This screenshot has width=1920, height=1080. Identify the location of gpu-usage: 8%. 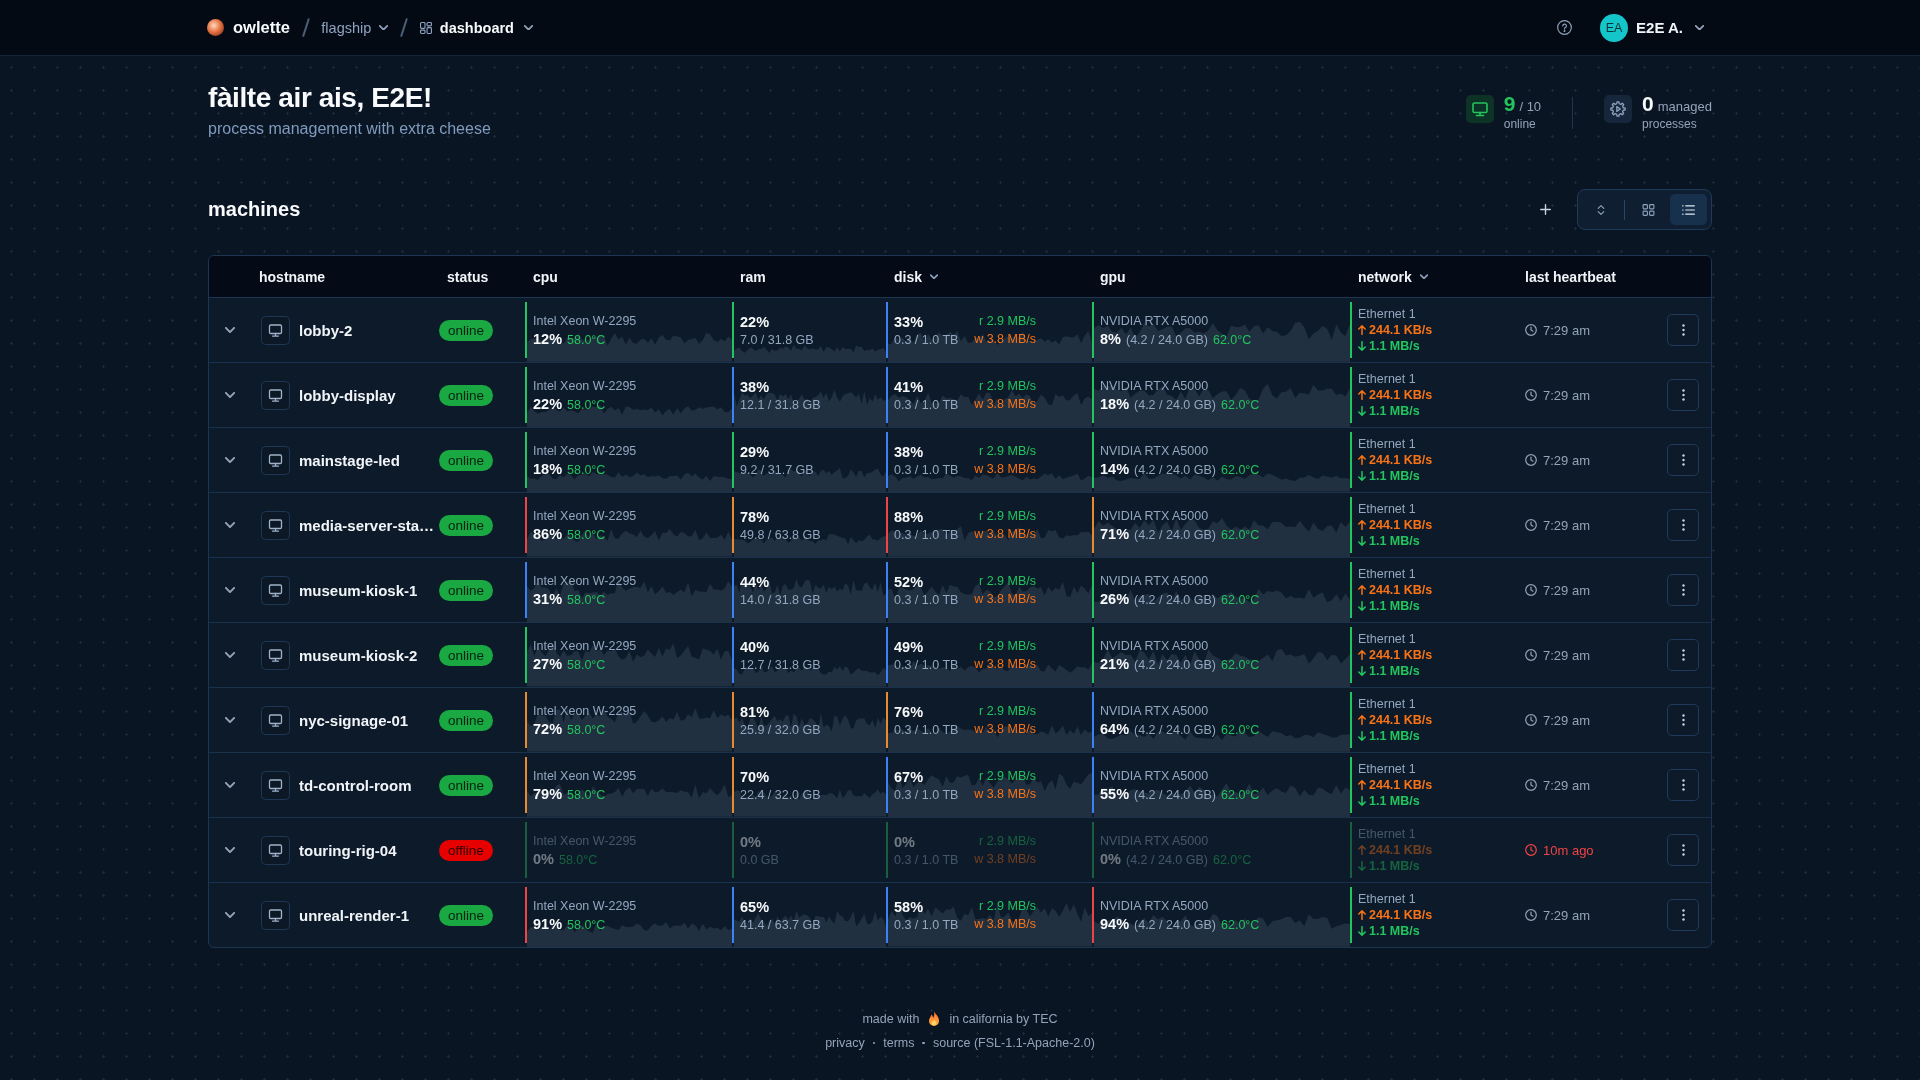
(1110, 338).